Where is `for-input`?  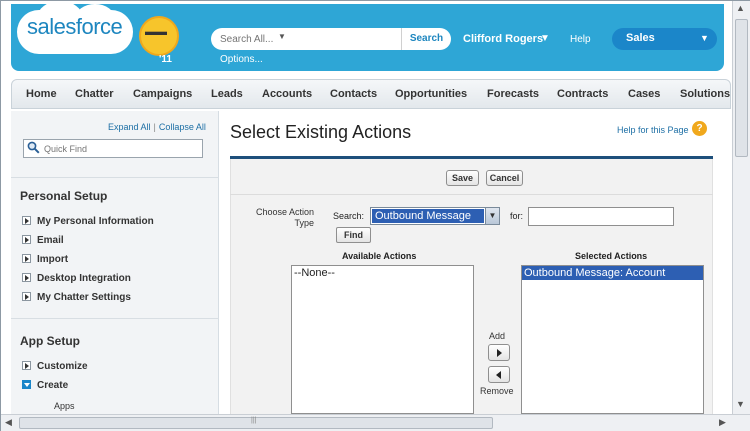 for-input is located at coordinates (601, 216).